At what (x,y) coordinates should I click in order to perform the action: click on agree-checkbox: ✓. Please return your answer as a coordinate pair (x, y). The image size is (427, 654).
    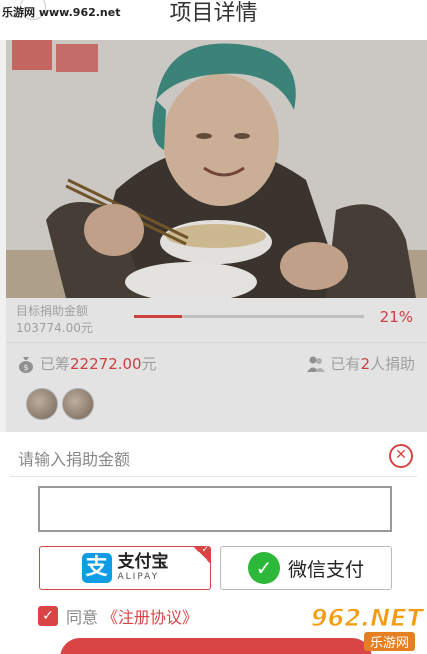
    Looking at the image, I should click on (48, 616).